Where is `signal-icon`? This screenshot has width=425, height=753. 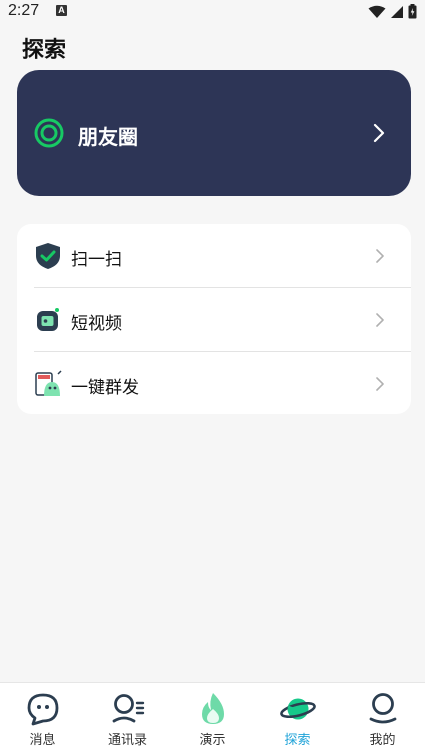 signal-icon is located at coordinates (397, 11).